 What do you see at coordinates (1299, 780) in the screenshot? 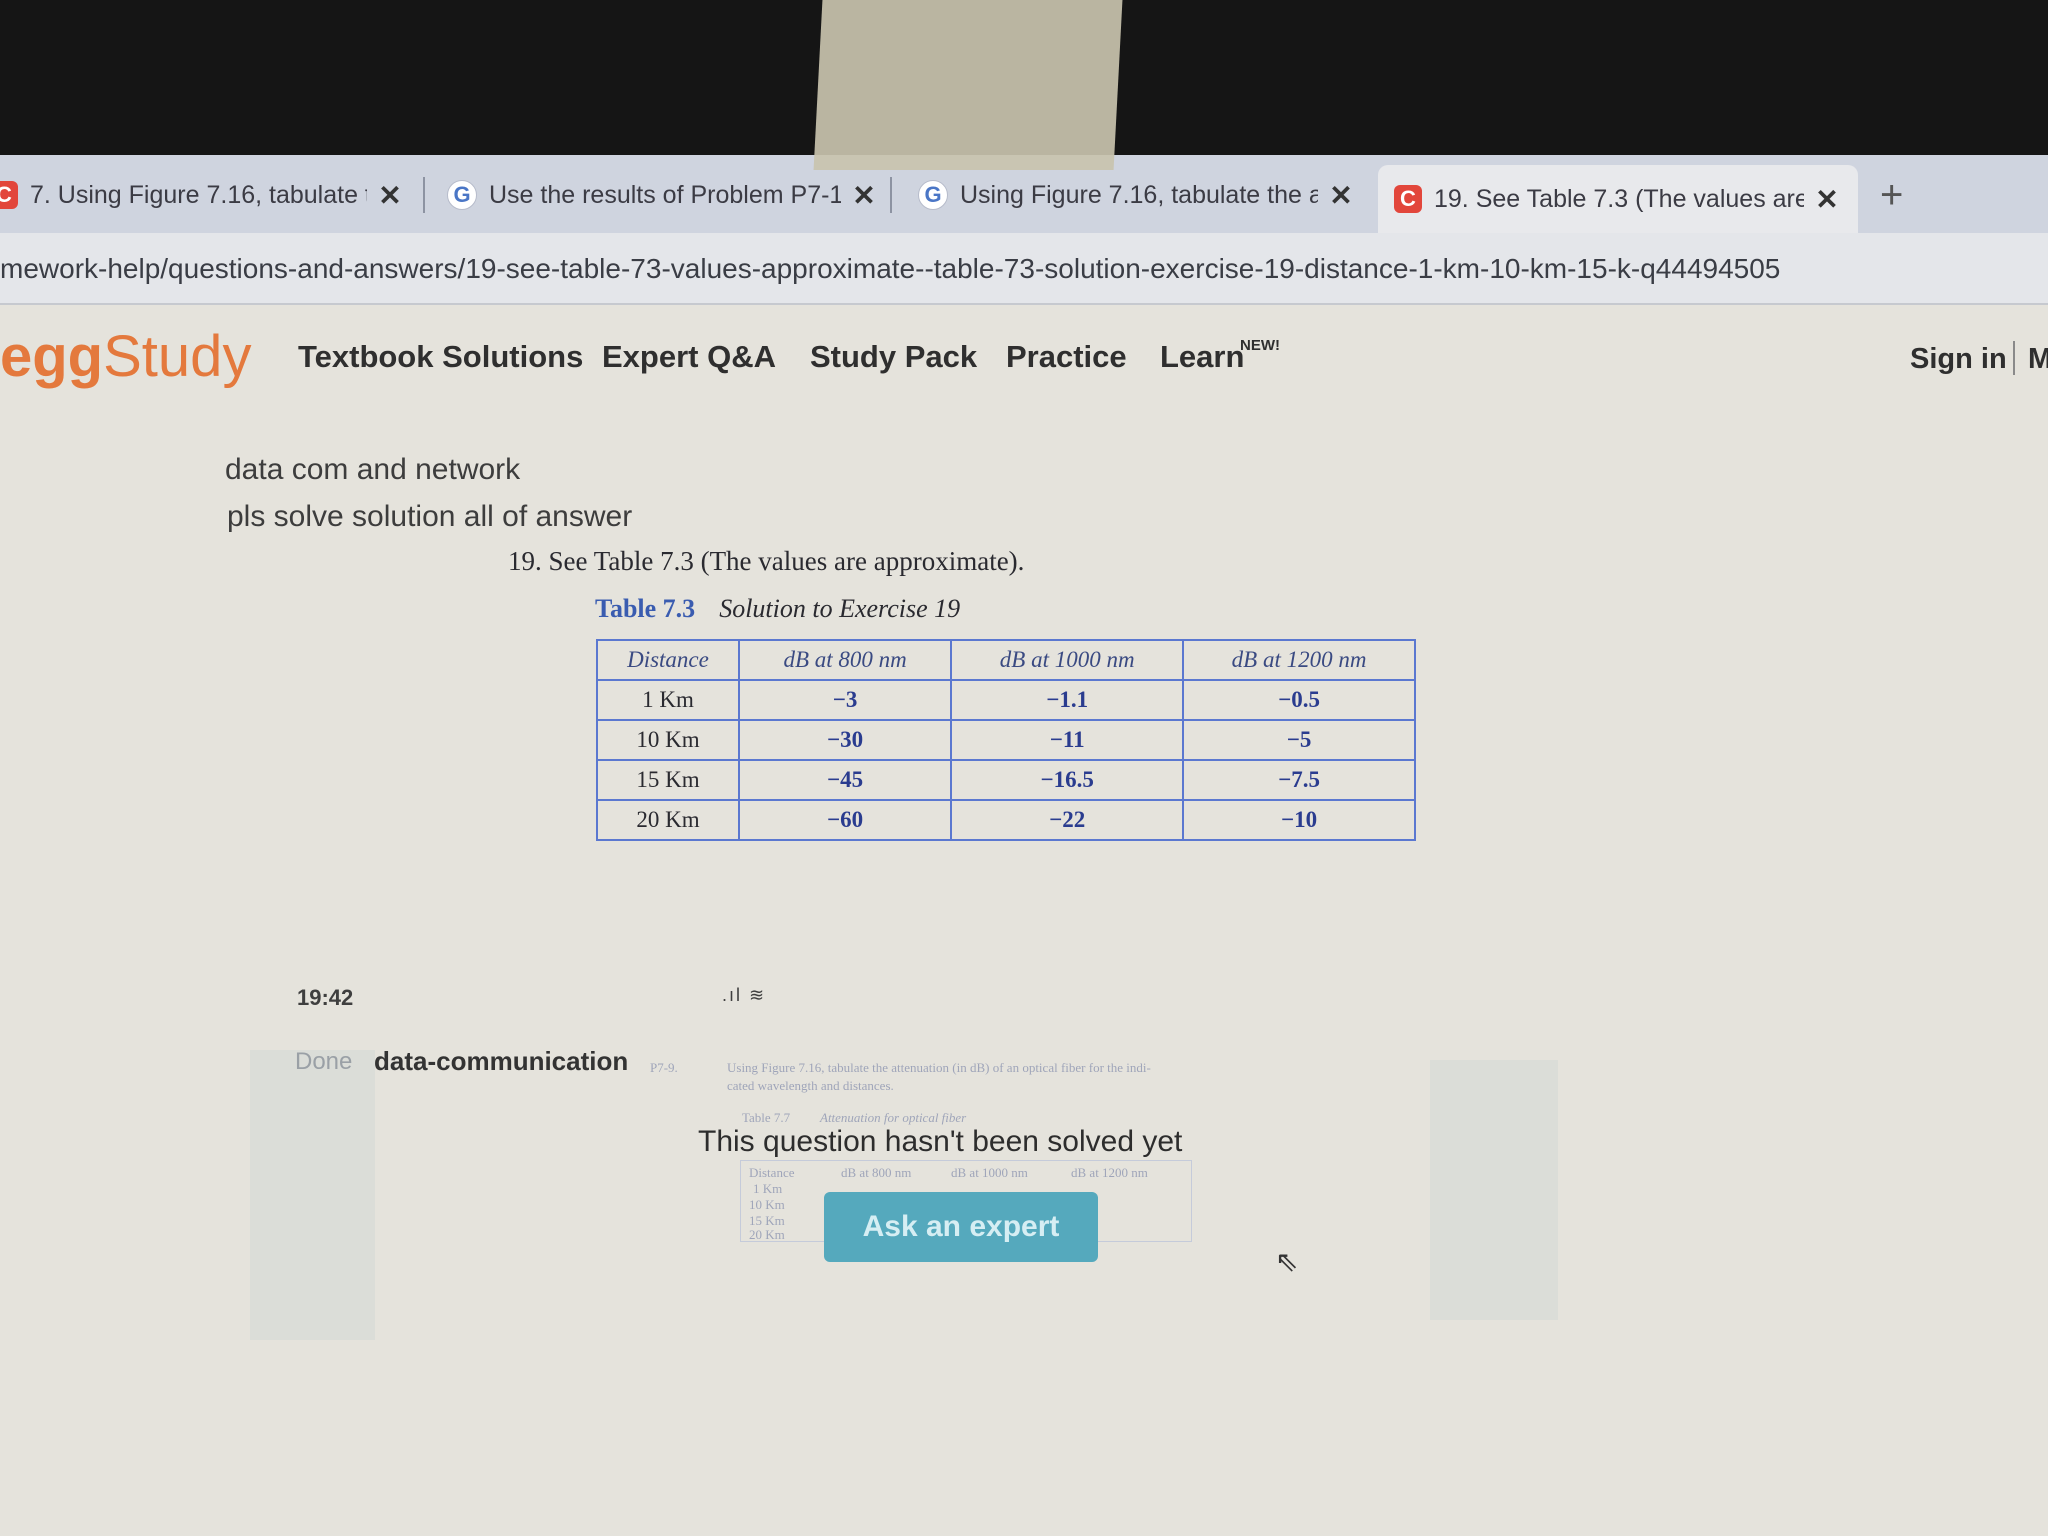
I see `table-cell: −7.5` at bounding box center [1299, 780].